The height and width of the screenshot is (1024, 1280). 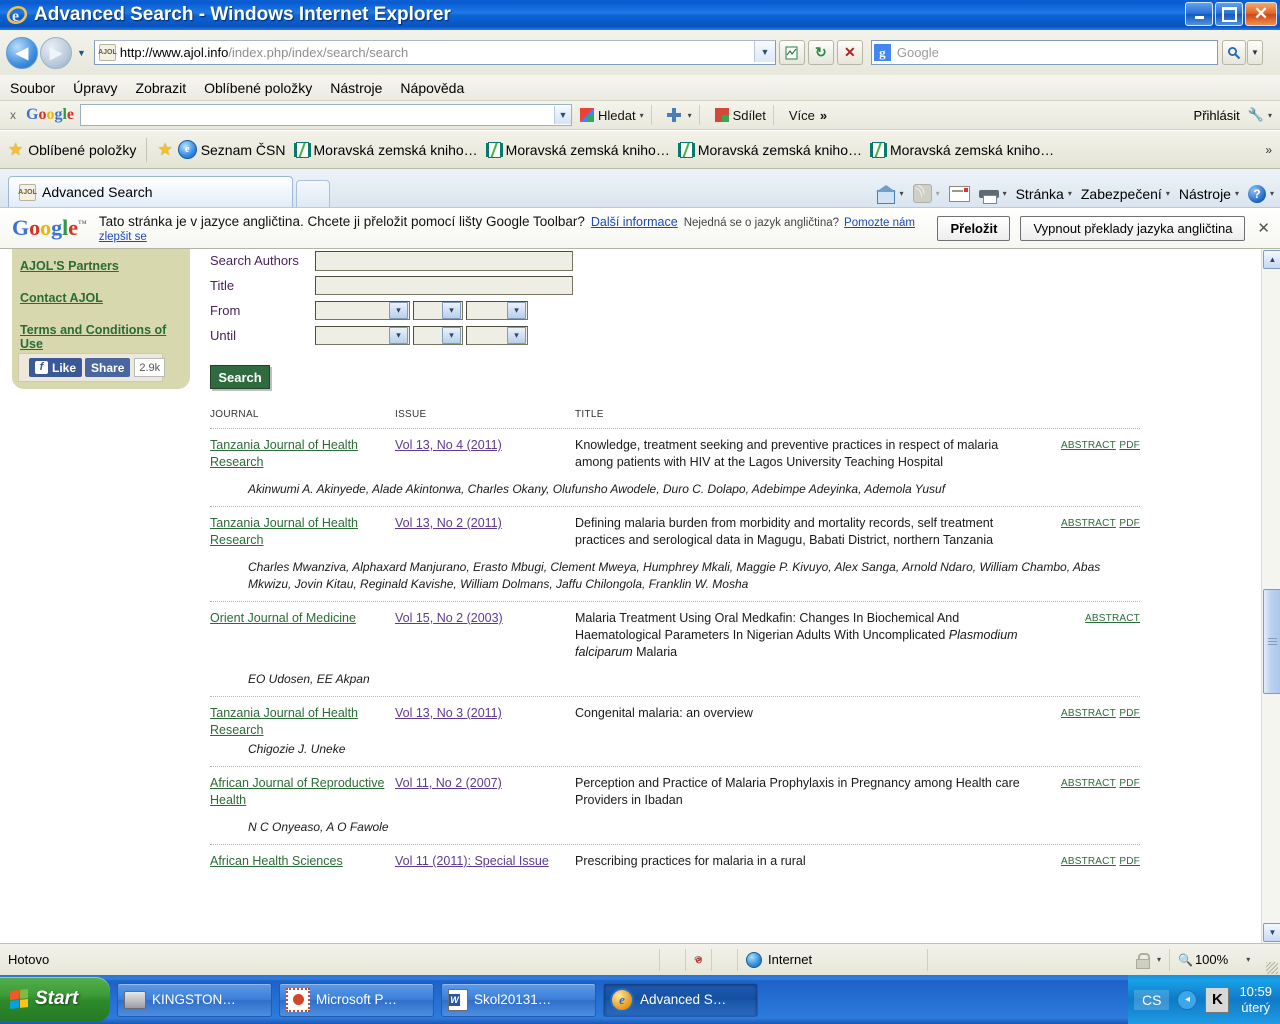 What do you see at coordinates (448, 783) in the screenshot?
I see `issue-link: Vol 11, No 2 (2007)` at bounding box center [448, 783].